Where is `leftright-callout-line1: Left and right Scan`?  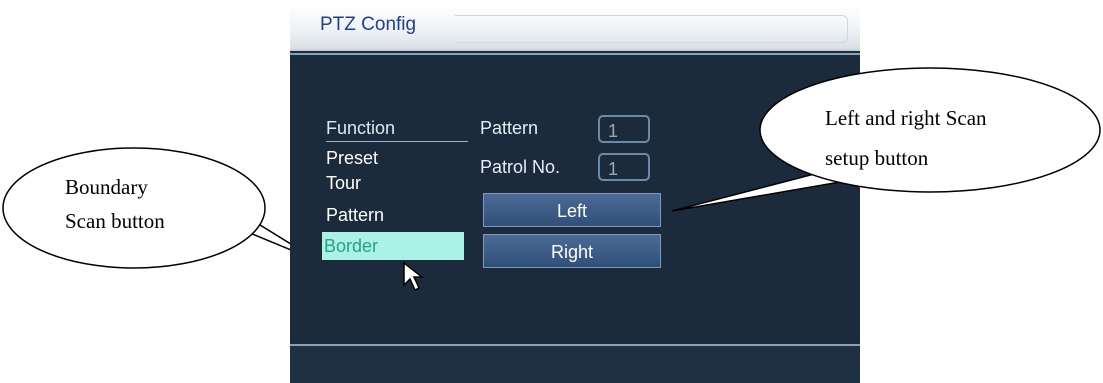 leftright-callout-line1: Left and right Scan is located at coordinates (906, 118).